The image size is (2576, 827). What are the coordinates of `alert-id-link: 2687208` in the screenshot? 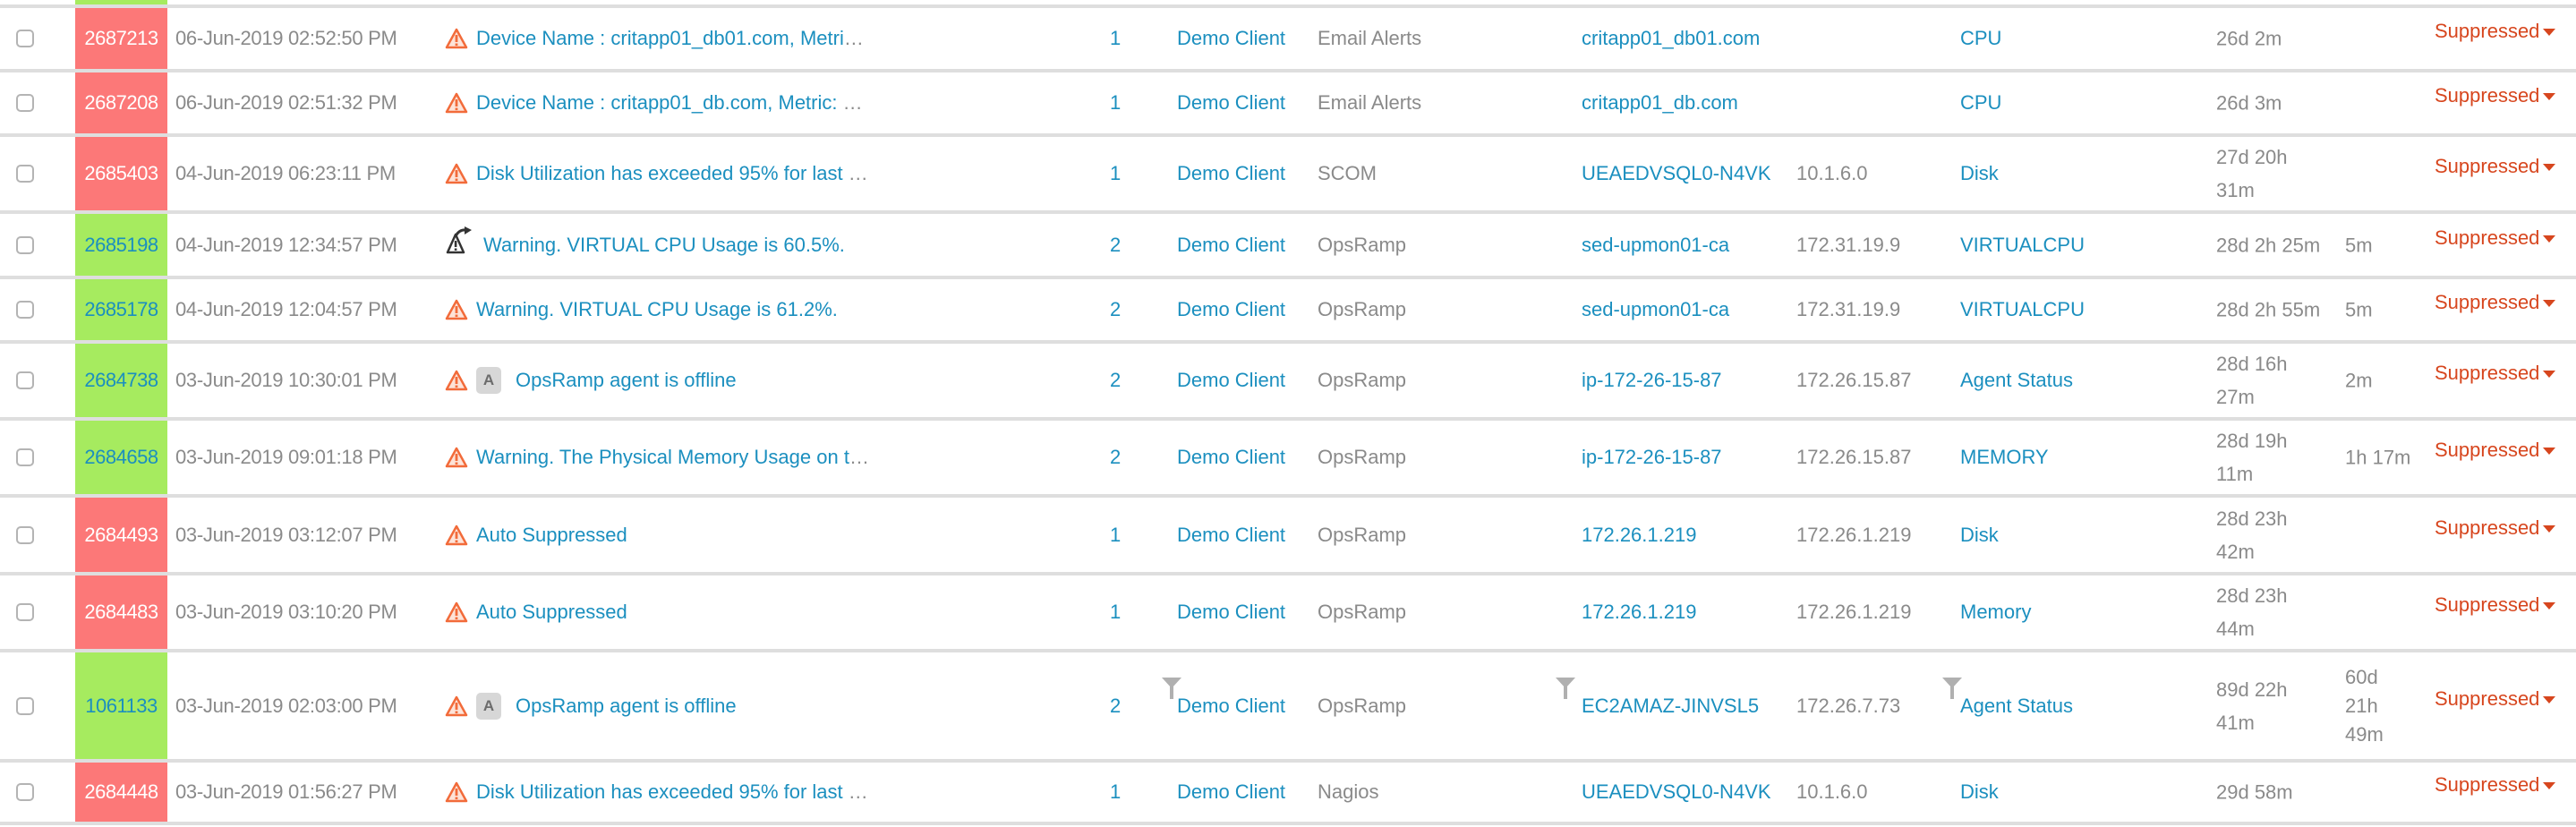 It's located at (121, 102).